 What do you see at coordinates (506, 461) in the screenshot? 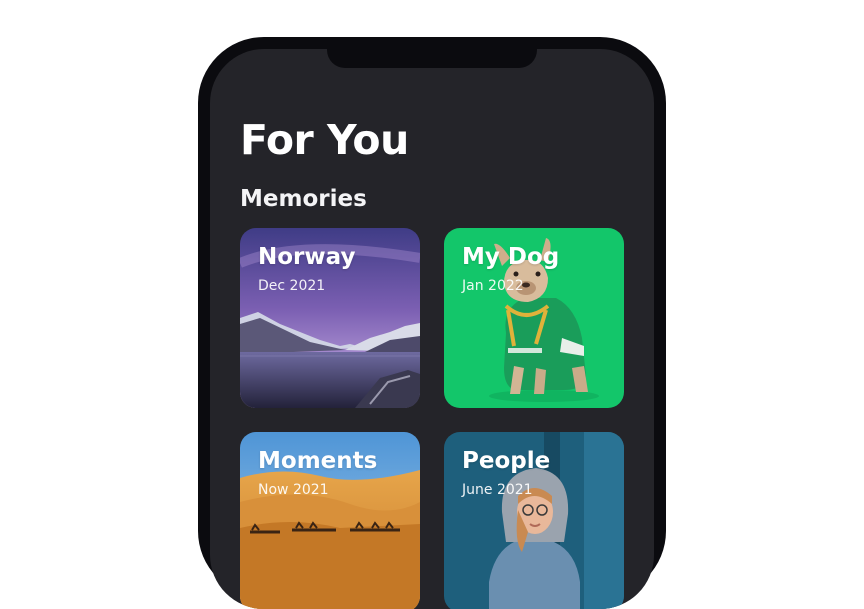
I see `memory-title: People` at bounding box center [506, 461].